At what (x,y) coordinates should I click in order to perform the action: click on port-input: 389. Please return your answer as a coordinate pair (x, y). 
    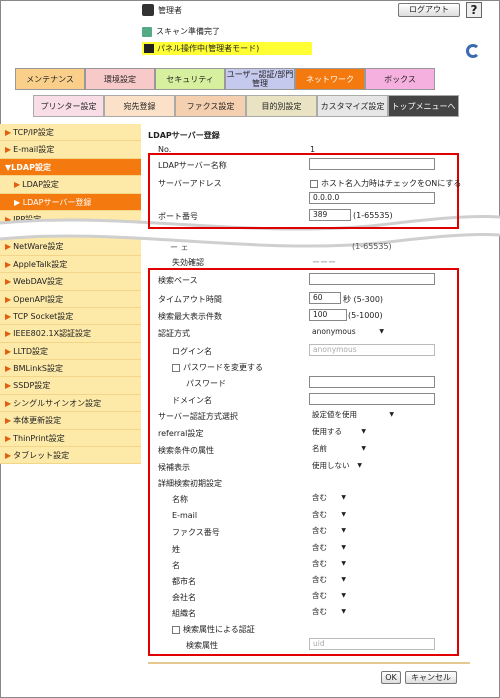
    Looking at the image, I should click on (330, 215).